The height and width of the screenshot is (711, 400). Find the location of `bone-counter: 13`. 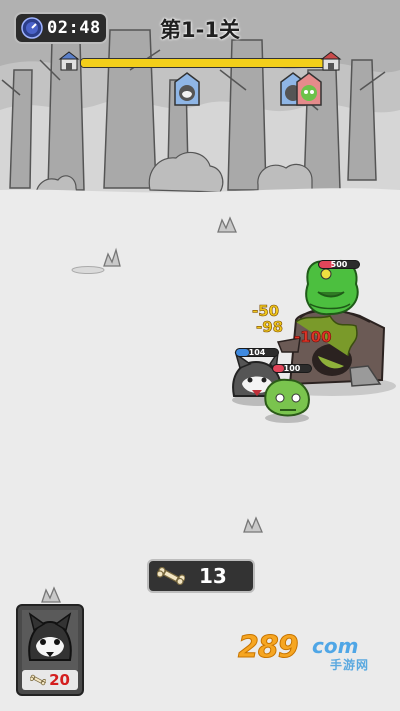

bone-counter: 13 is located at coordinates (201, 576).